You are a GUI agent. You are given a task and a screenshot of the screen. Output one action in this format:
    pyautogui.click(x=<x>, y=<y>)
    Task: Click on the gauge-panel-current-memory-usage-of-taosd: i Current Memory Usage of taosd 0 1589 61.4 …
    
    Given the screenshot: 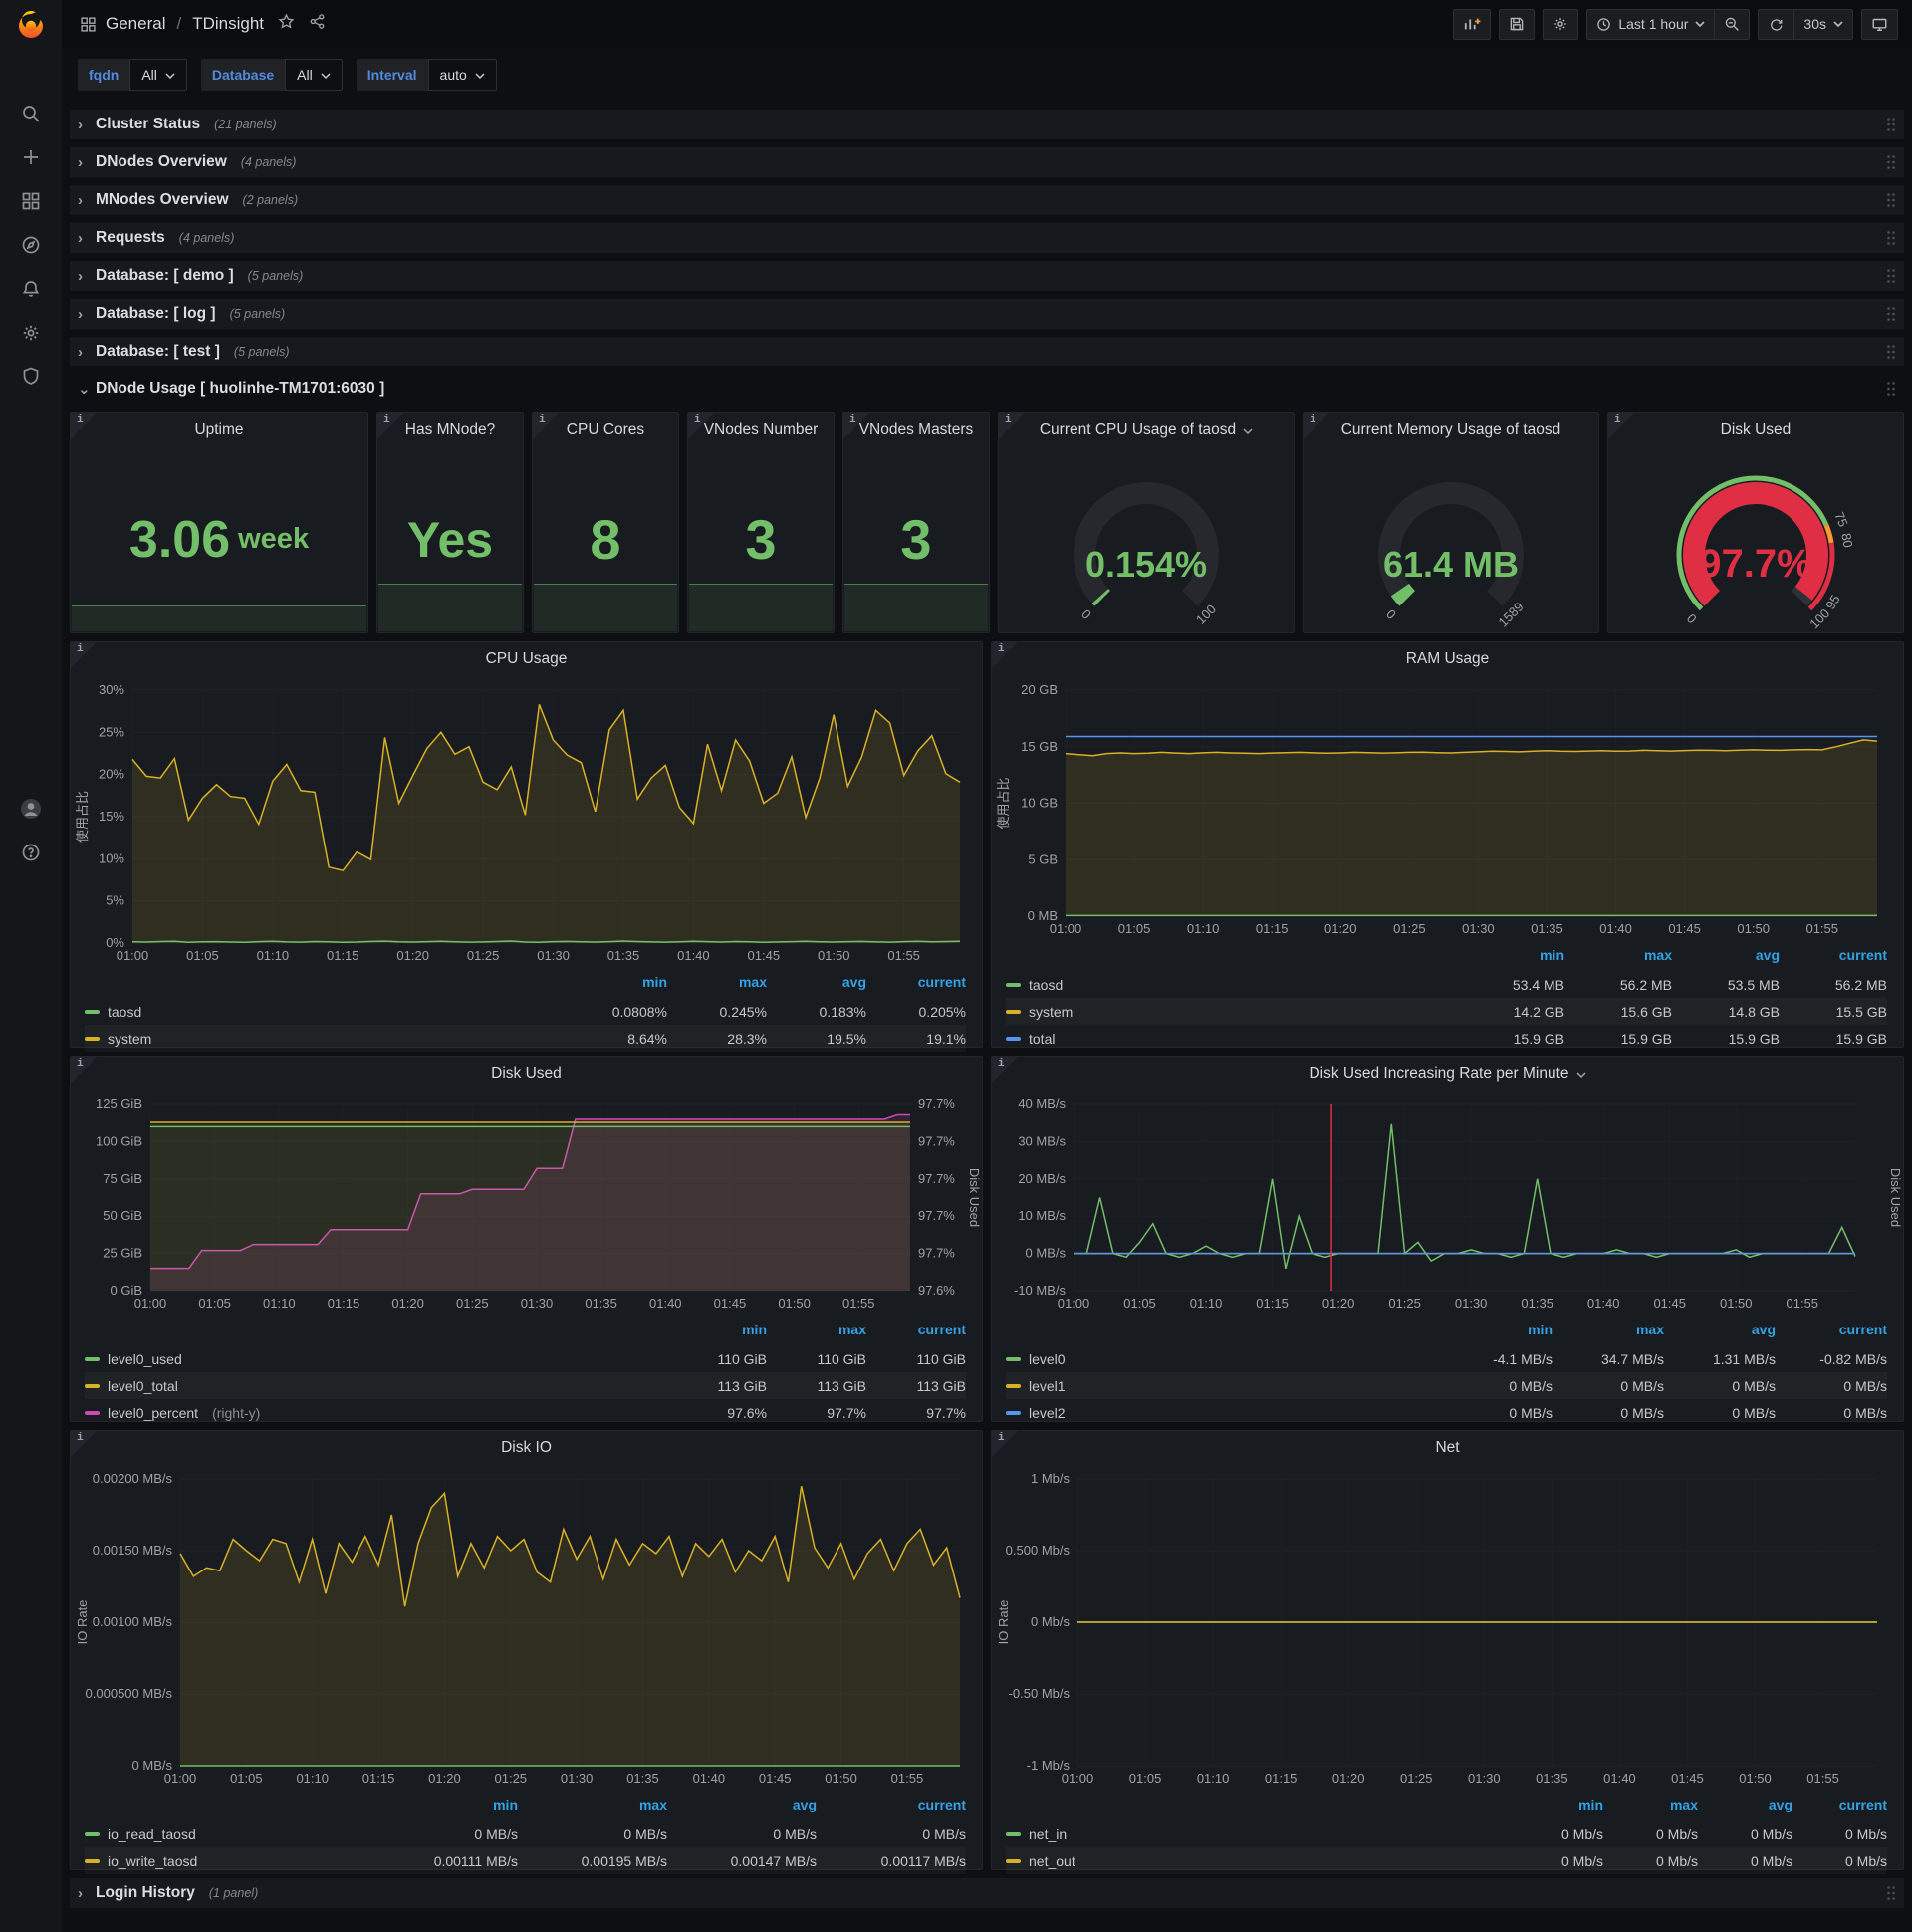 What is the action you would take?
    pyautogui.click(x=1451, y=523)
    